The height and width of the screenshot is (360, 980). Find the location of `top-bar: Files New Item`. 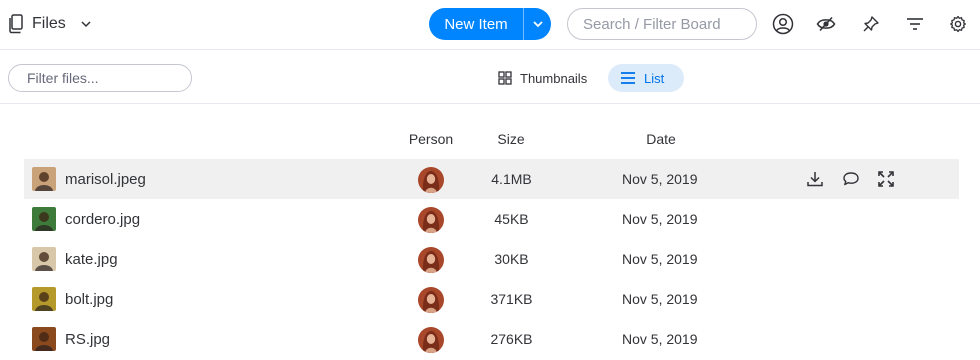

top-bar: Files New Item is located at coordinates (490, 25).